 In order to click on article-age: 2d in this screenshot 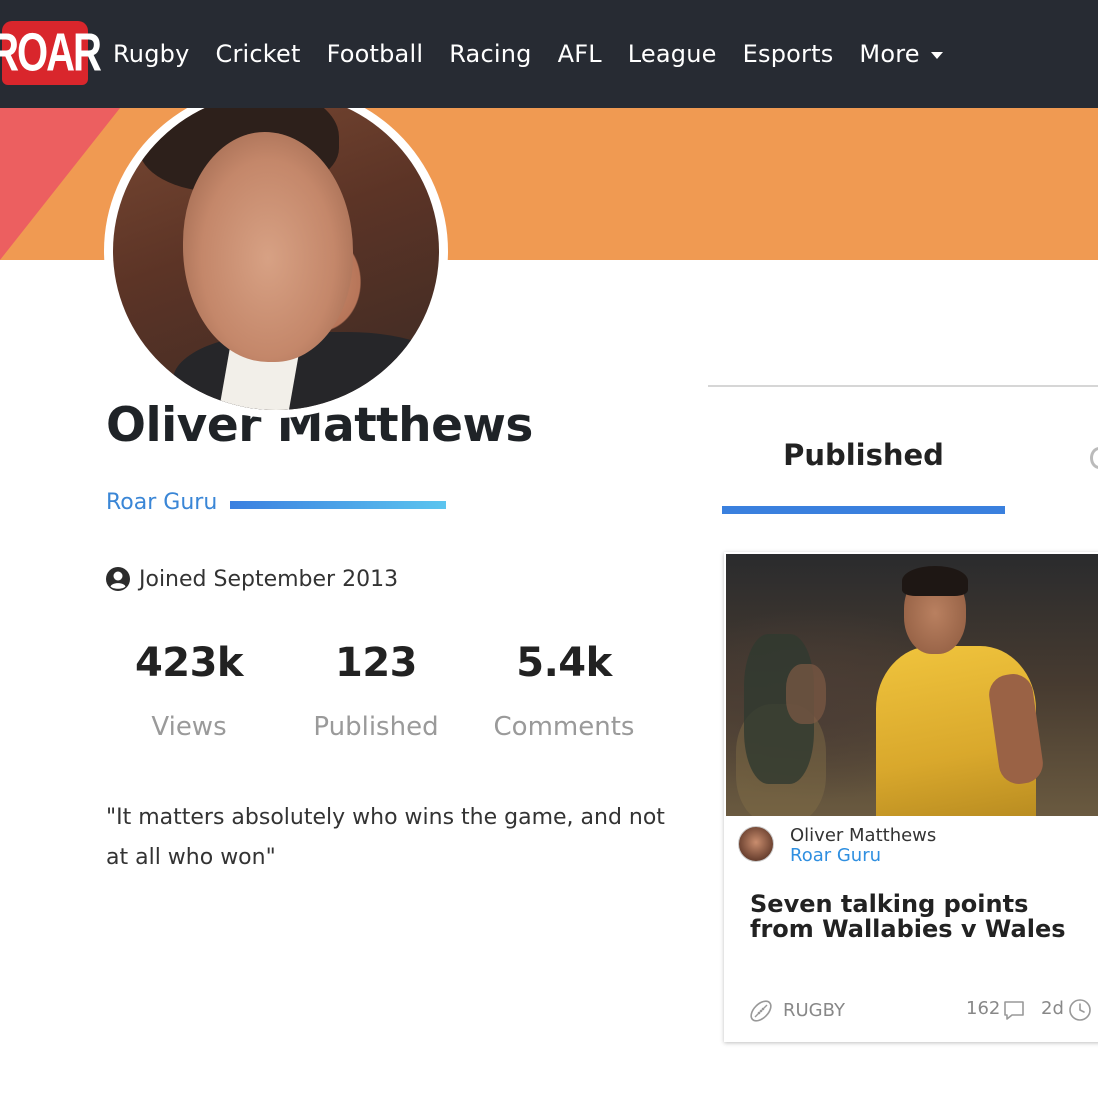, I will do `click(1052, 1008)`.